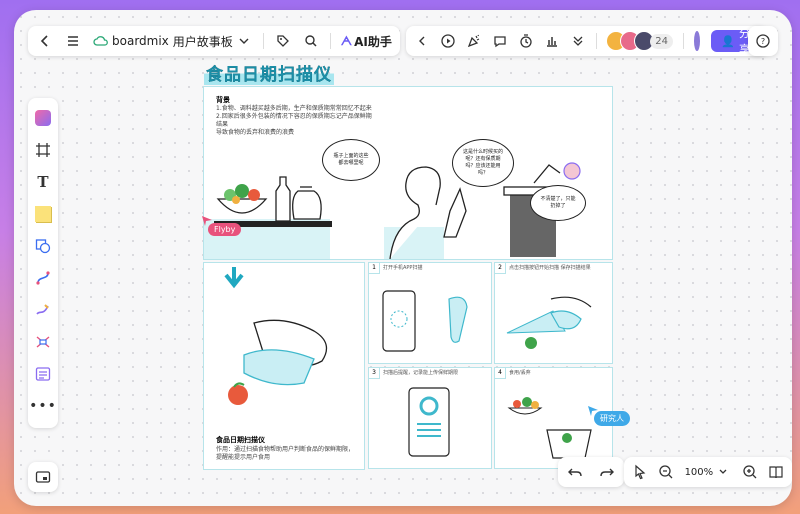  I want to click on file-name: 用户故事板, so click(203, 41).